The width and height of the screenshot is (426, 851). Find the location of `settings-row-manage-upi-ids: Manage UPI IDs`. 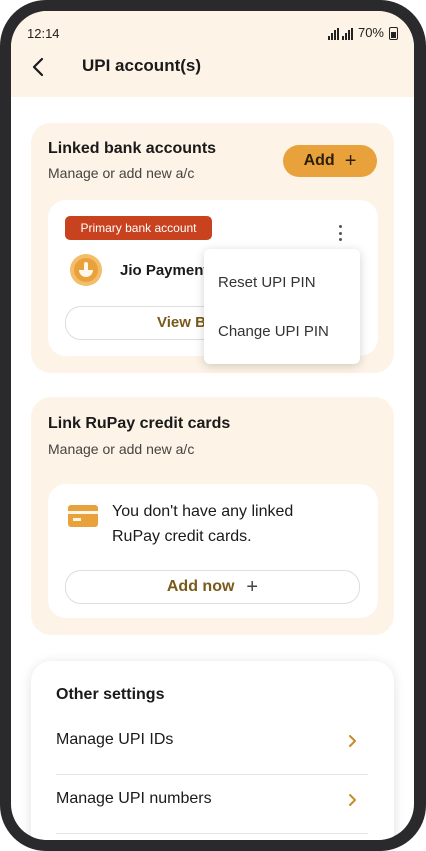

settings-row-manage-upi-ids: Manage UPI IDs is located at coordinates (212, 745).